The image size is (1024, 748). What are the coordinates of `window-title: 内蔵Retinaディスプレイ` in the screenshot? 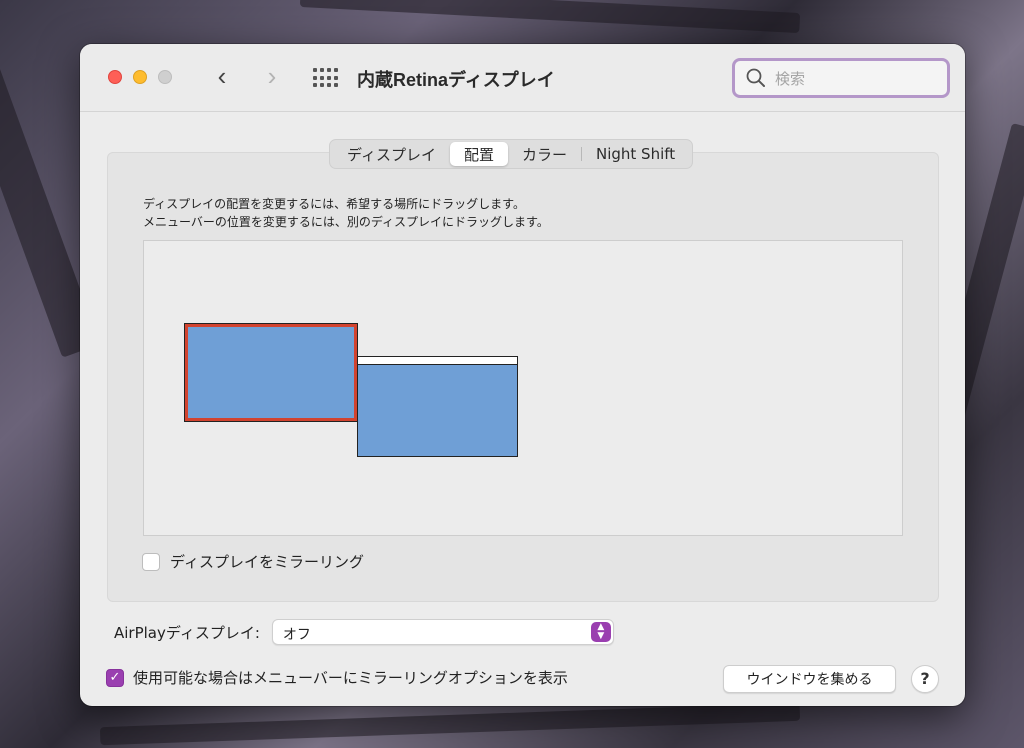 It's located at (456, 80).